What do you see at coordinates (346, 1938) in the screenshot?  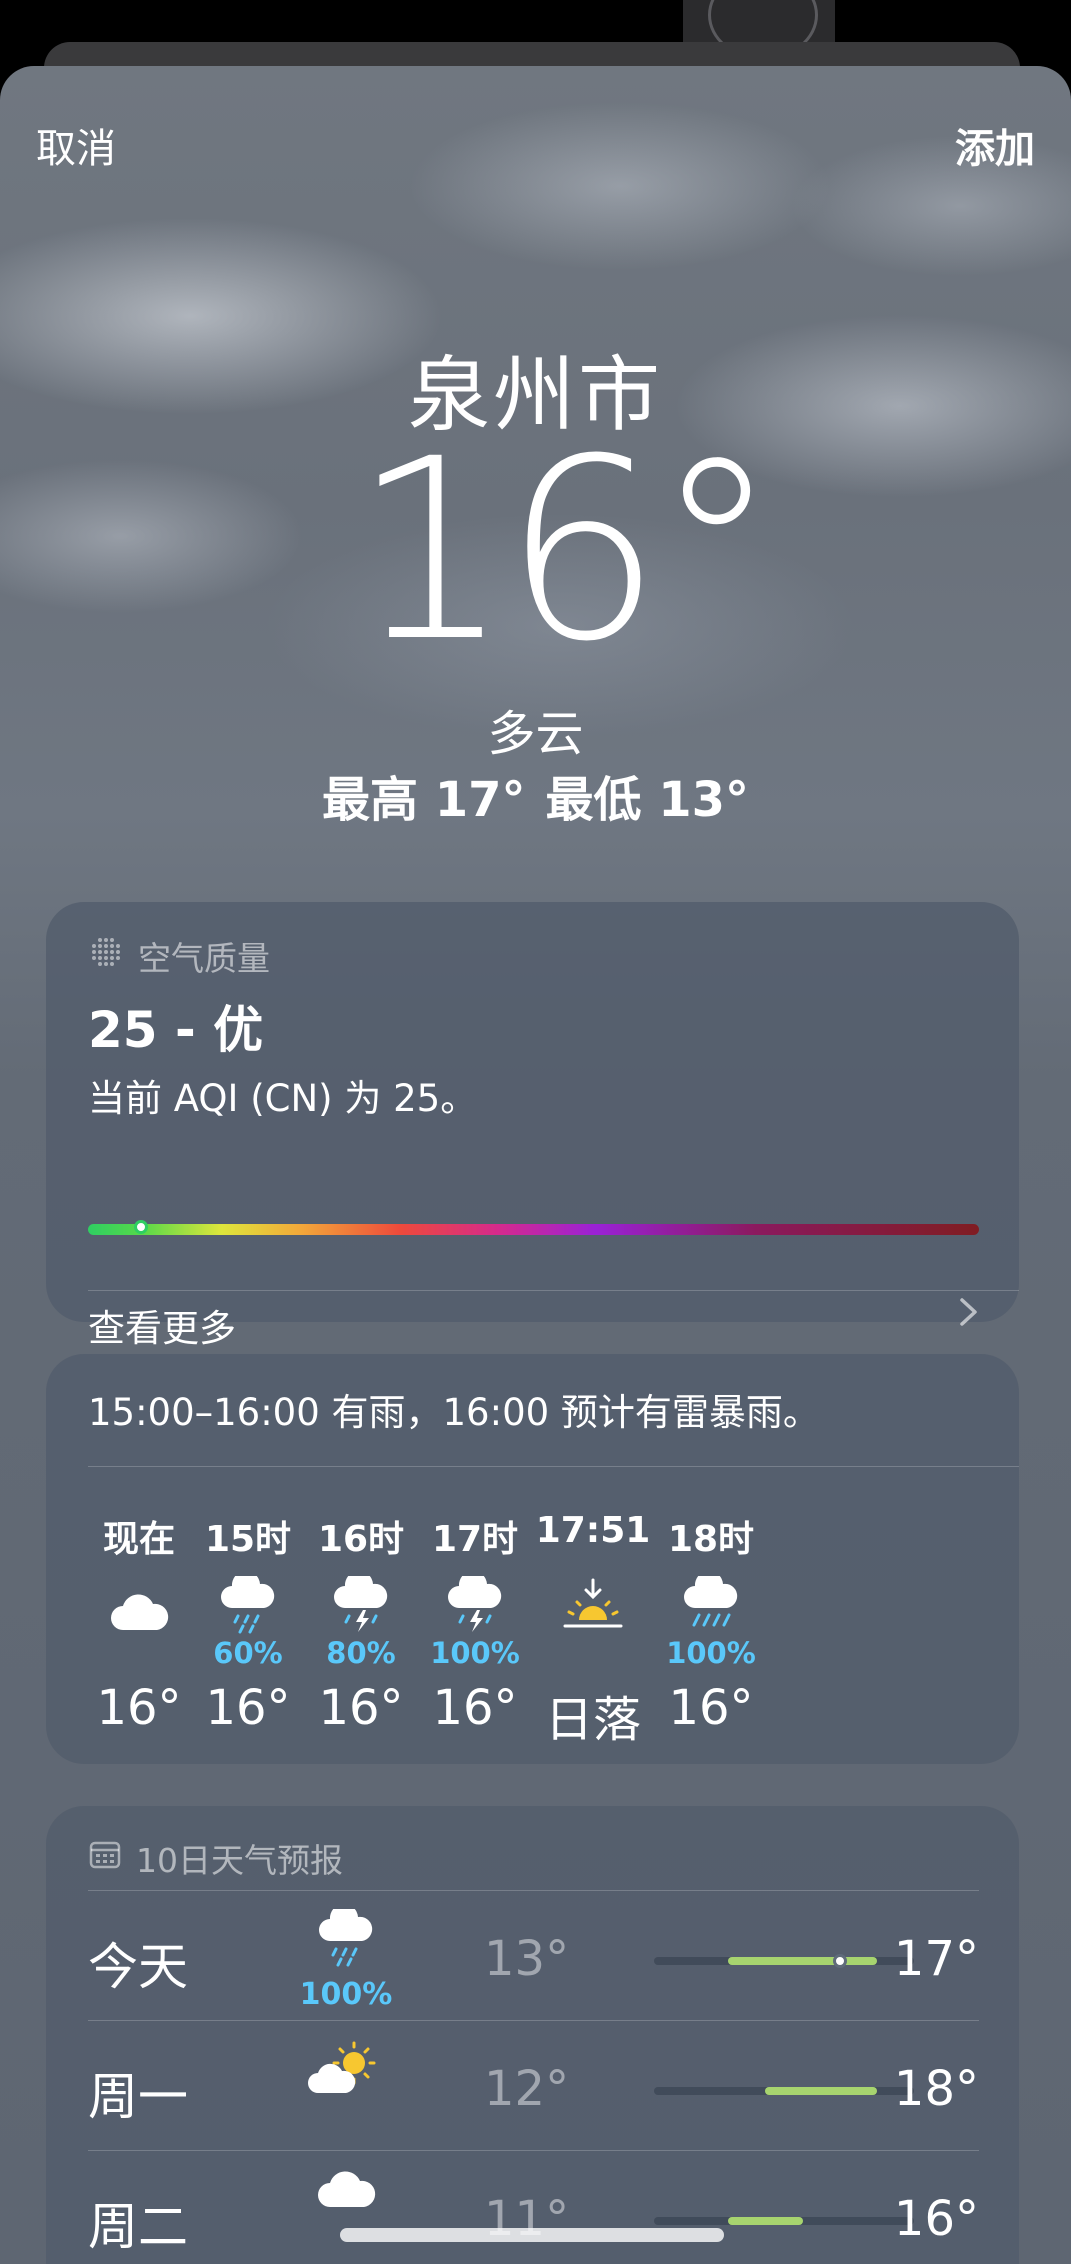 I see `rain-cloud-icon` at bounding box center [346, 1938].